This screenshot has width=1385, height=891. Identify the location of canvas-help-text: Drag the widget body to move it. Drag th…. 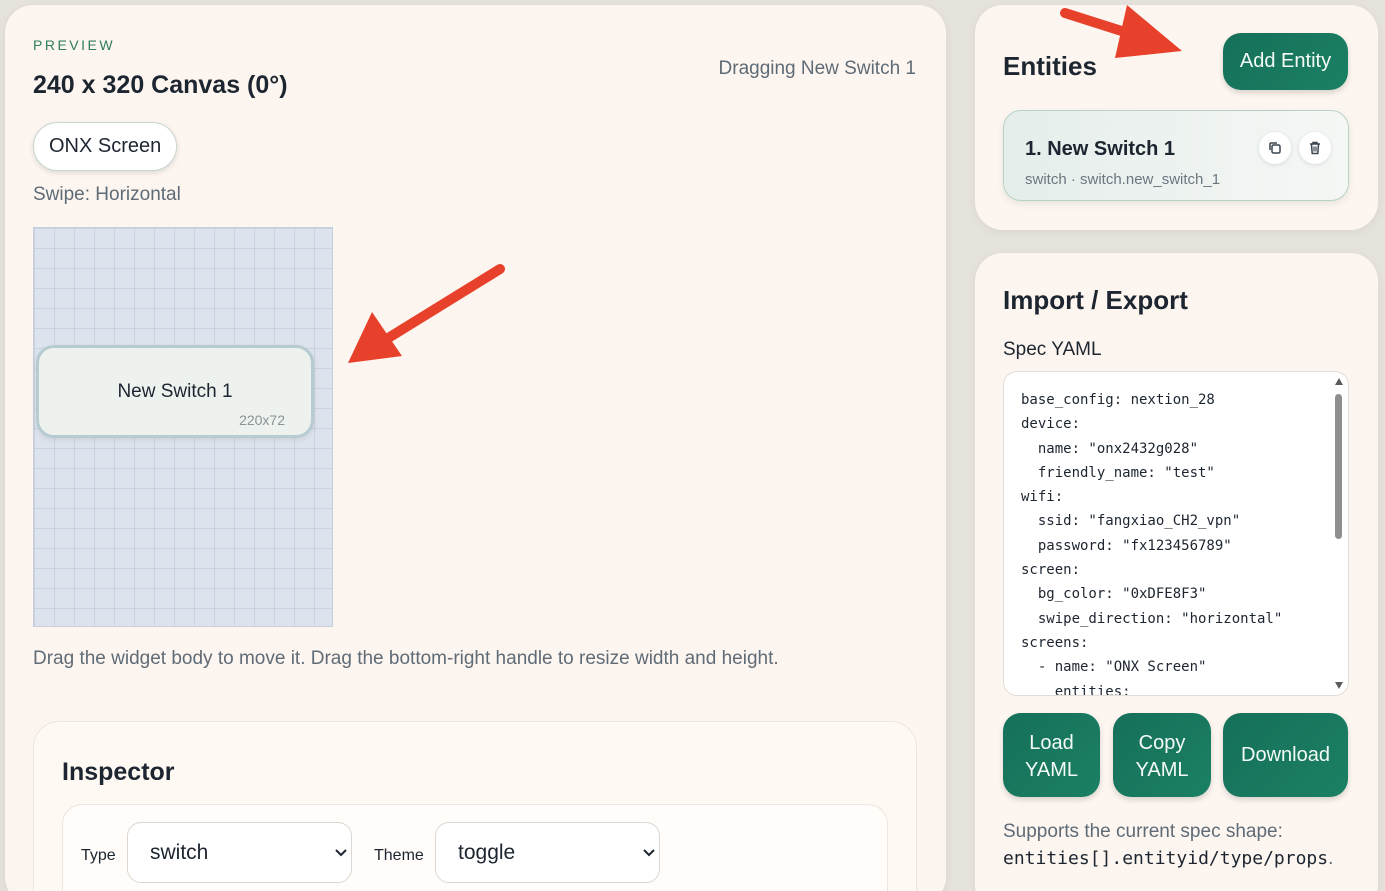
(406, 658).